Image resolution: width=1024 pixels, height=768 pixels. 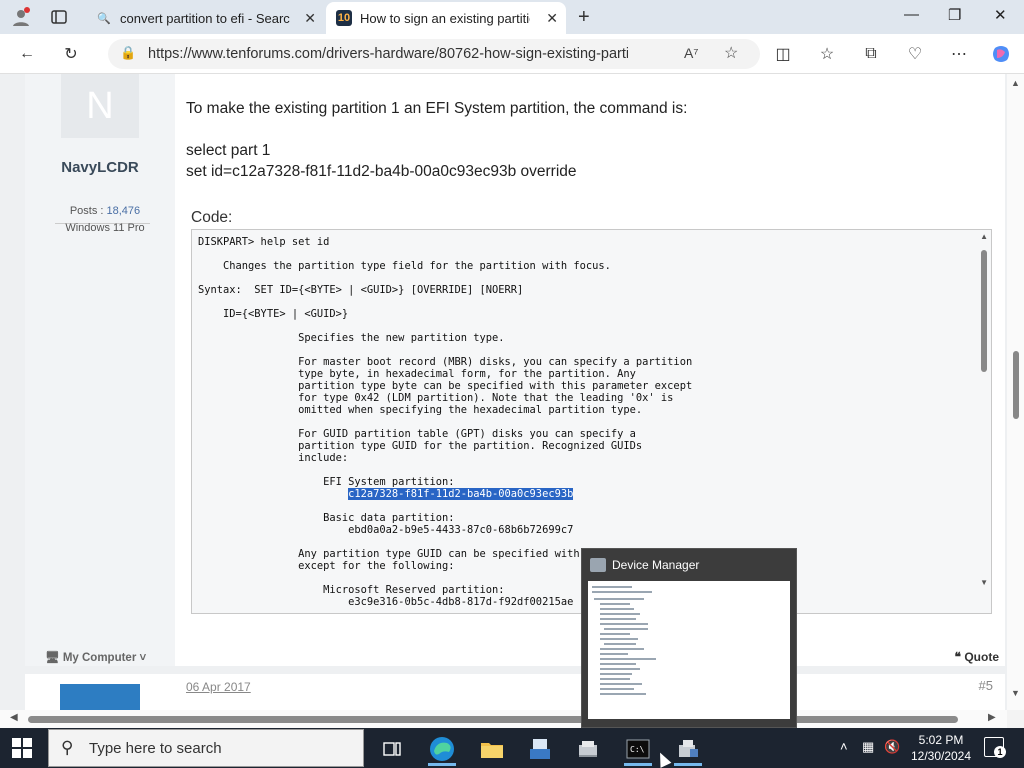 I want to click on scroll-left-icon: ◀, so click(x=14, y=717).